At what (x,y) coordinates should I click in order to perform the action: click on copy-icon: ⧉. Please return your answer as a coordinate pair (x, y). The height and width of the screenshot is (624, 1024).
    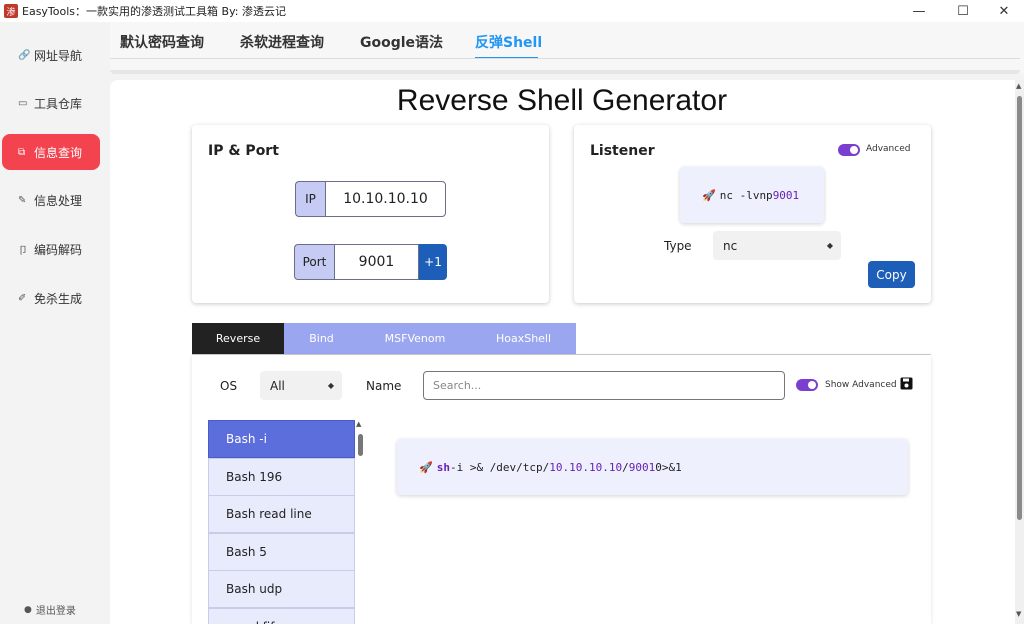
    Looking at the image, I should click on (22, 152).